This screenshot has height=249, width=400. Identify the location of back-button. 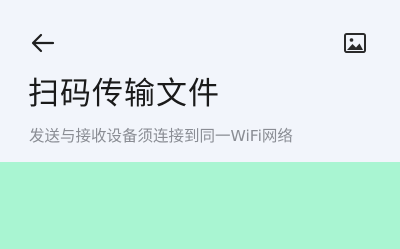
(43, 43).